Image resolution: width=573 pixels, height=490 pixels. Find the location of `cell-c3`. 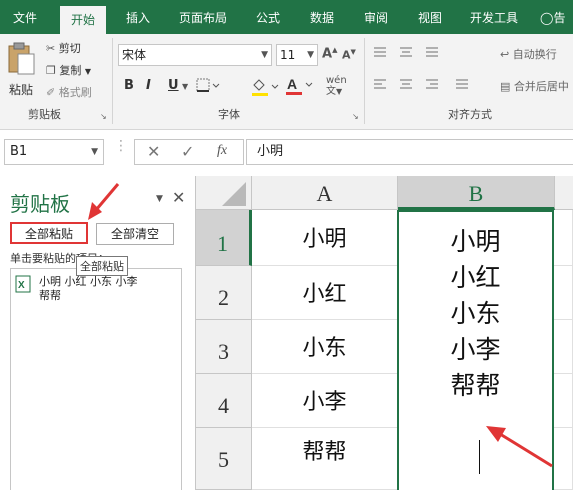

cell-c3 is located at coordinates (563, 347).